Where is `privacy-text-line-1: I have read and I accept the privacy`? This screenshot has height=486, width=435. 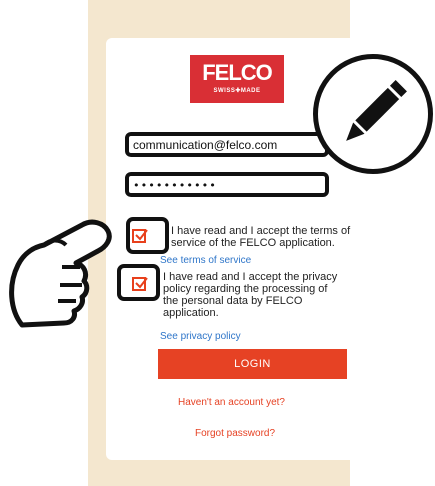 privacy-text-line-1: I have read and I accept the privacy is located at coordinates (250, 277).